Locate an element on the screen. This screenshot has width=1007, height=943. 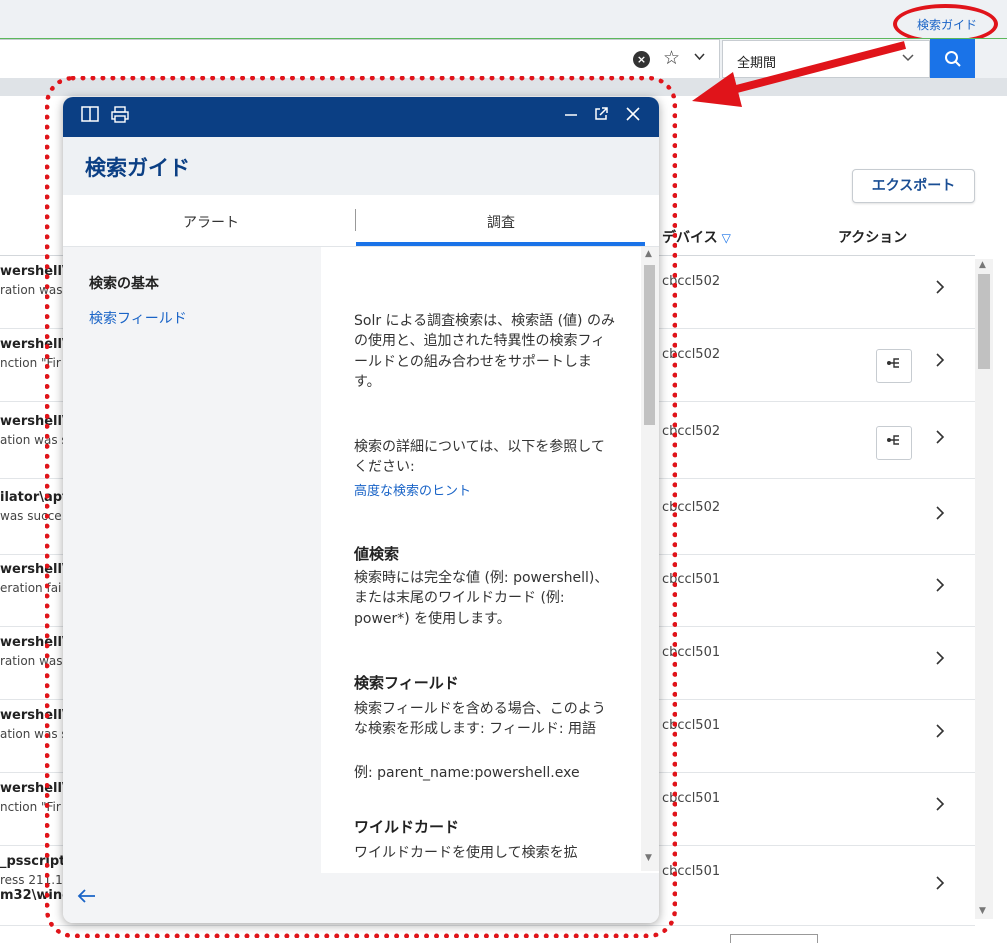
column-header-action: アクション is located at coordinates (873, 238).